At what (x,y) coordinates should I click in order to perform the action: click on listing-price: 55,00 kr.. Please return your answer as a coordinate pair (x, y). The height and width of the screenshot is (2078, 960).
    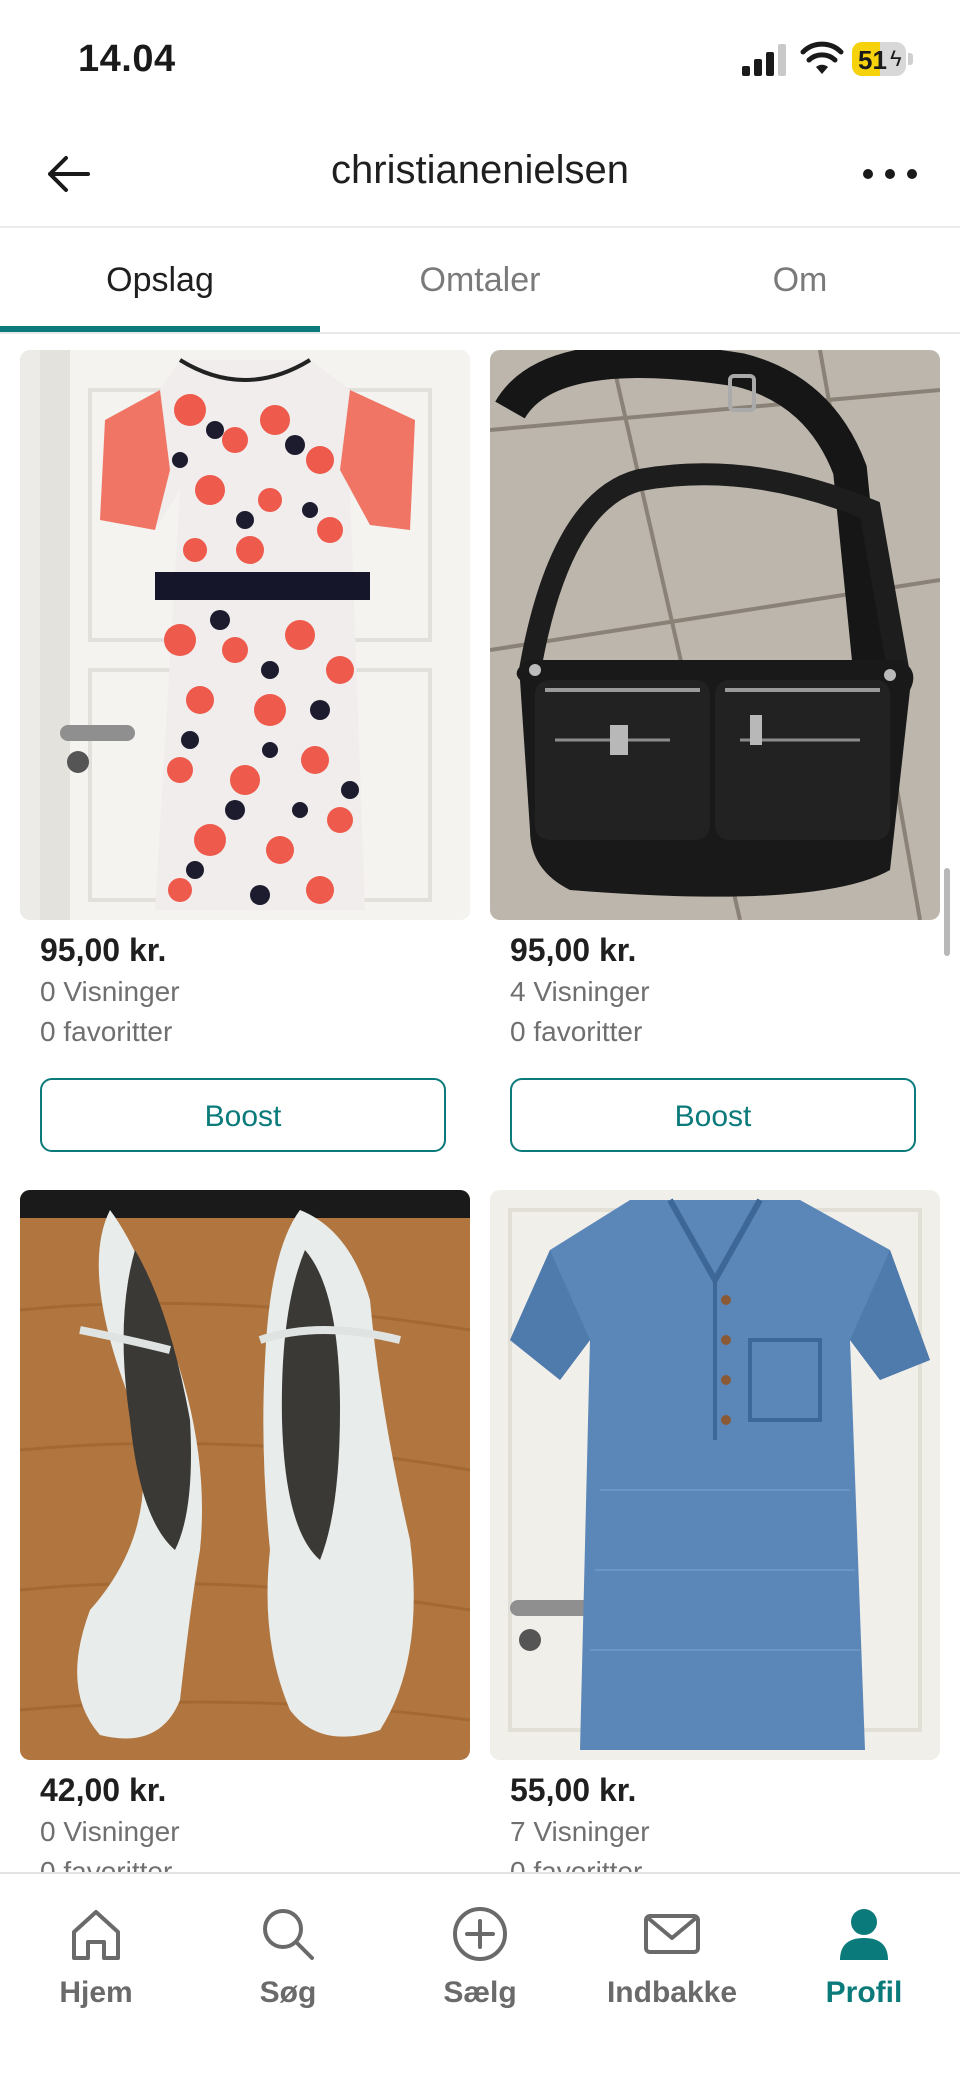
    Looking at the image, I should click on (573, 1790).